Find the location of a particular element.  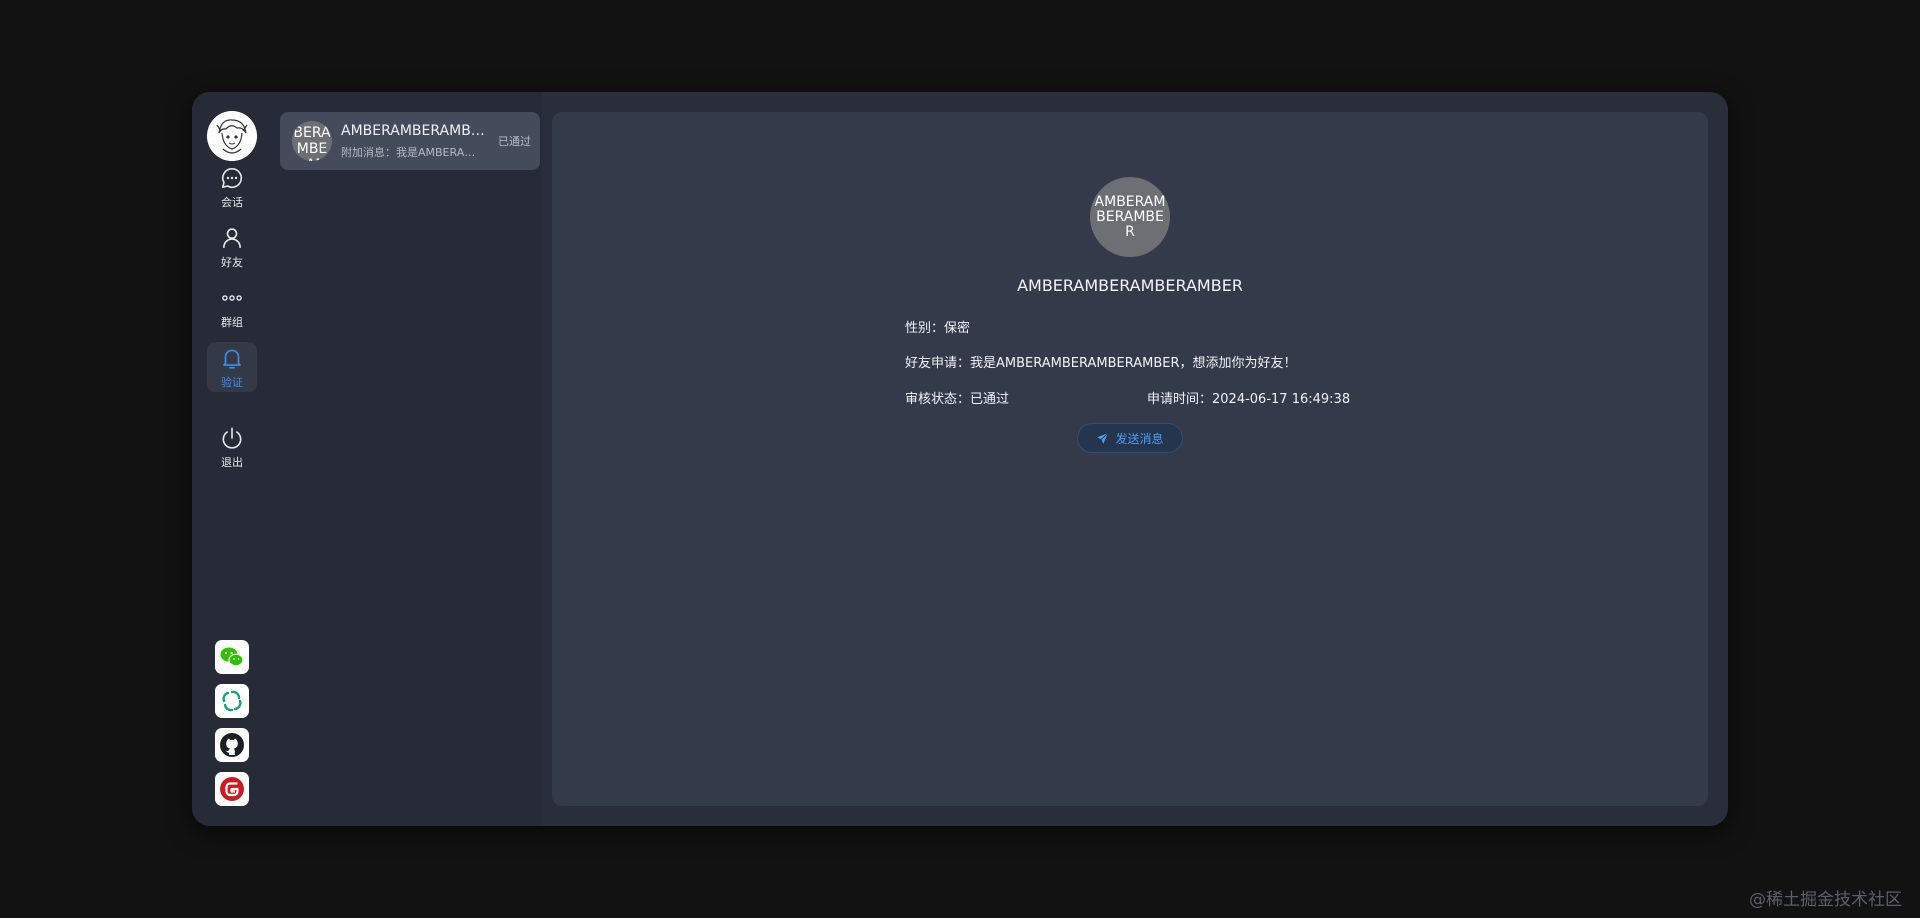

nav-item-verify: 验证 is located at coordinates (232, 367).